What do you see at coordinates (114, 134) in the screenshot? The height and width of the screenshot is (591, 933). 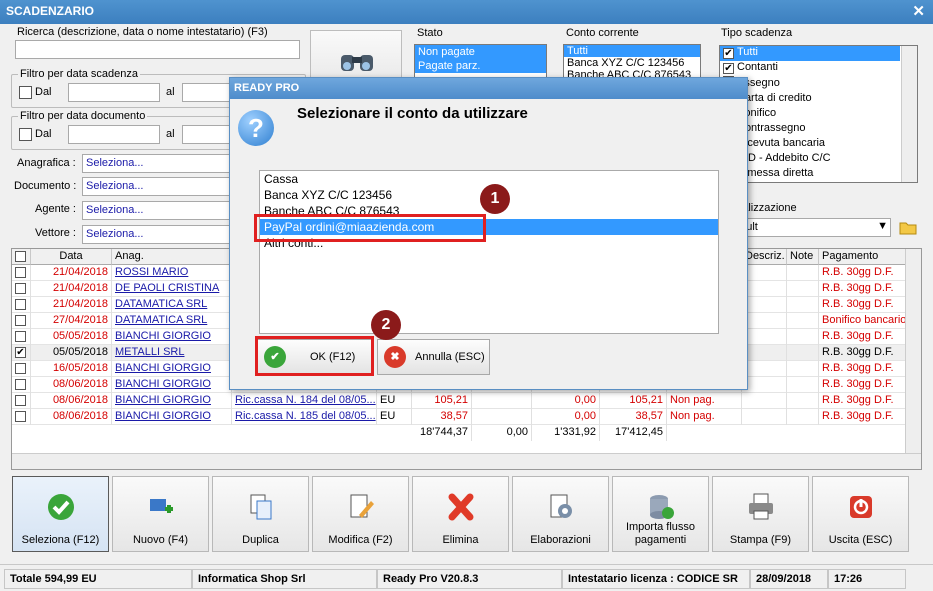 I see `documento-dal-input` at bounding box center [114, 134].